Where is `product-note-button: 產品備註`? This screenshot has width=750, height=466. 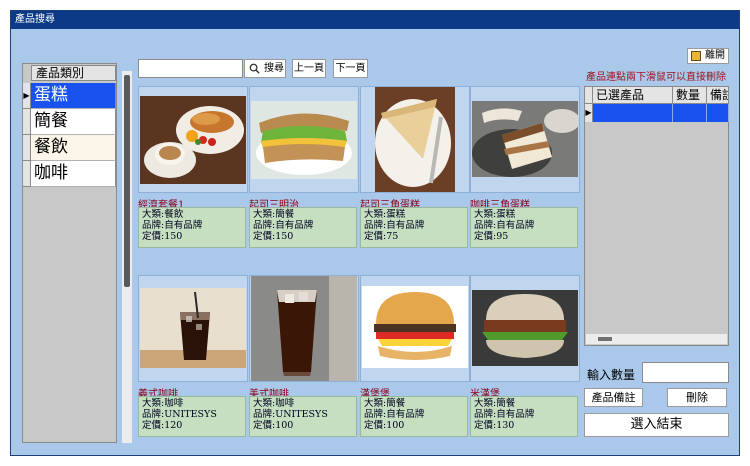 product-note-button: 產品備註 is located at coordinates (613, 397).